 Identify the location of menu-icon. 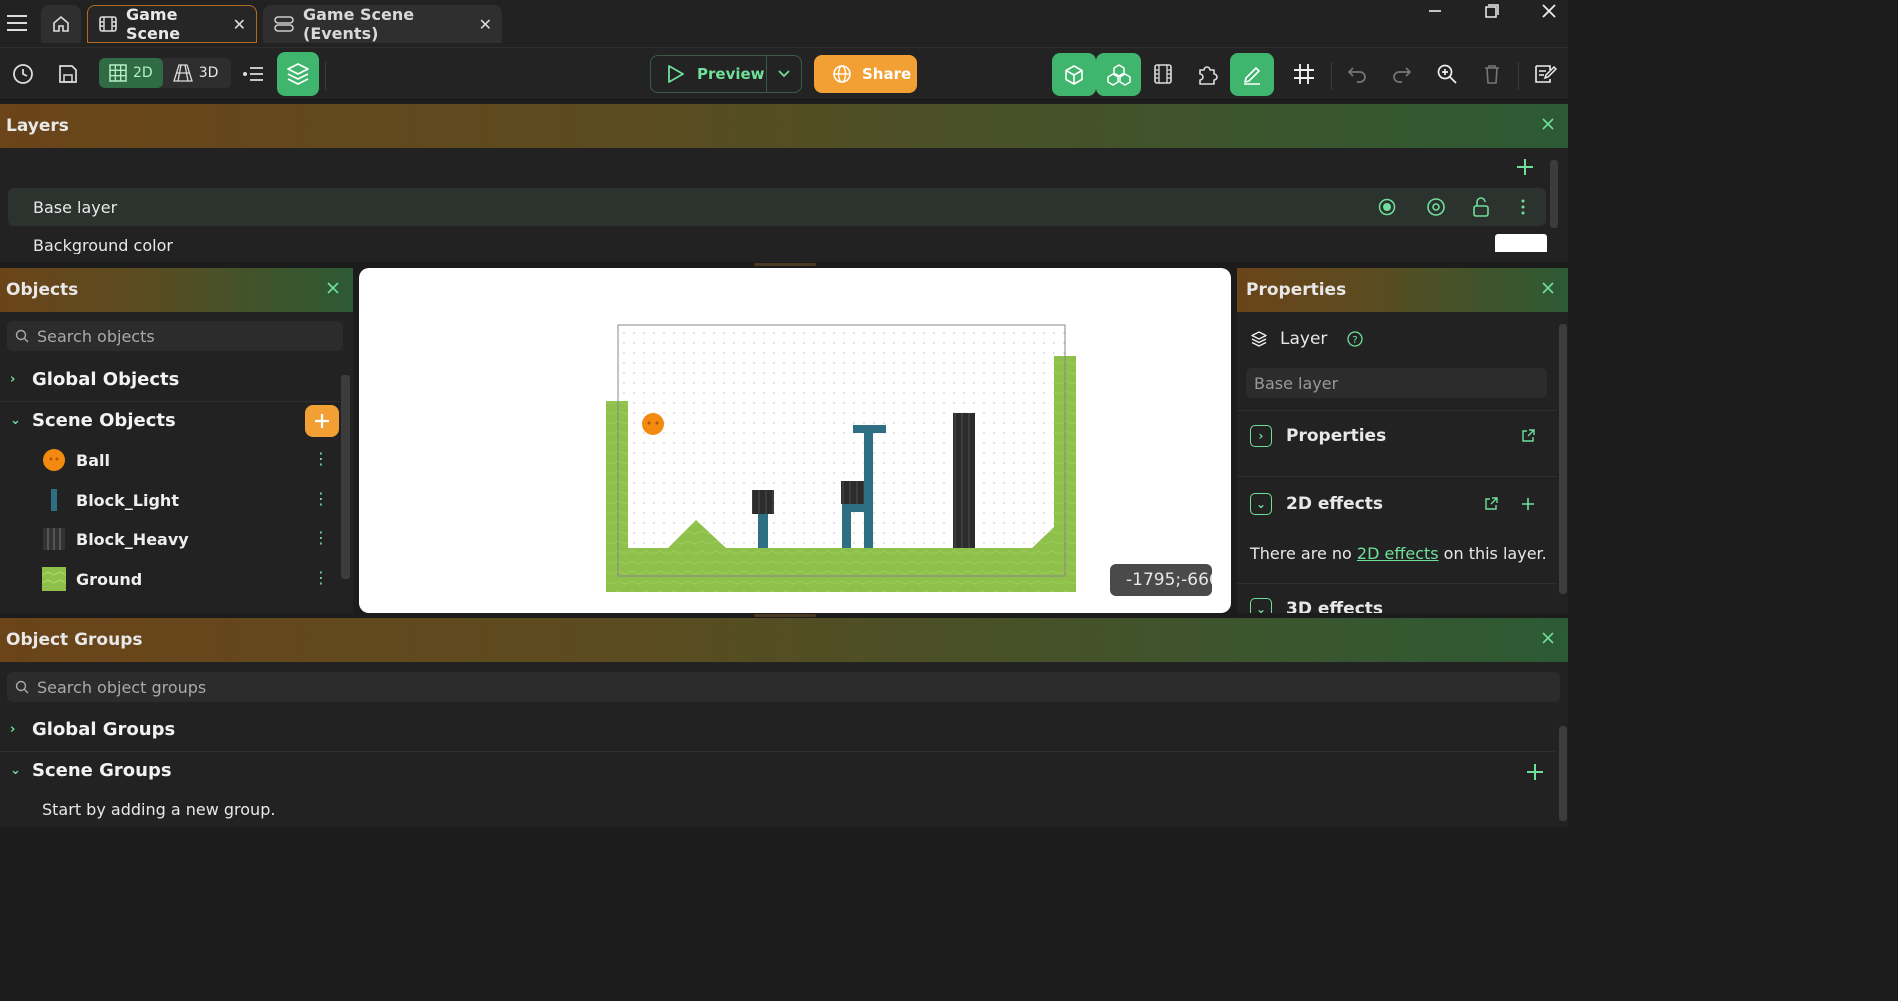
(17, 23).